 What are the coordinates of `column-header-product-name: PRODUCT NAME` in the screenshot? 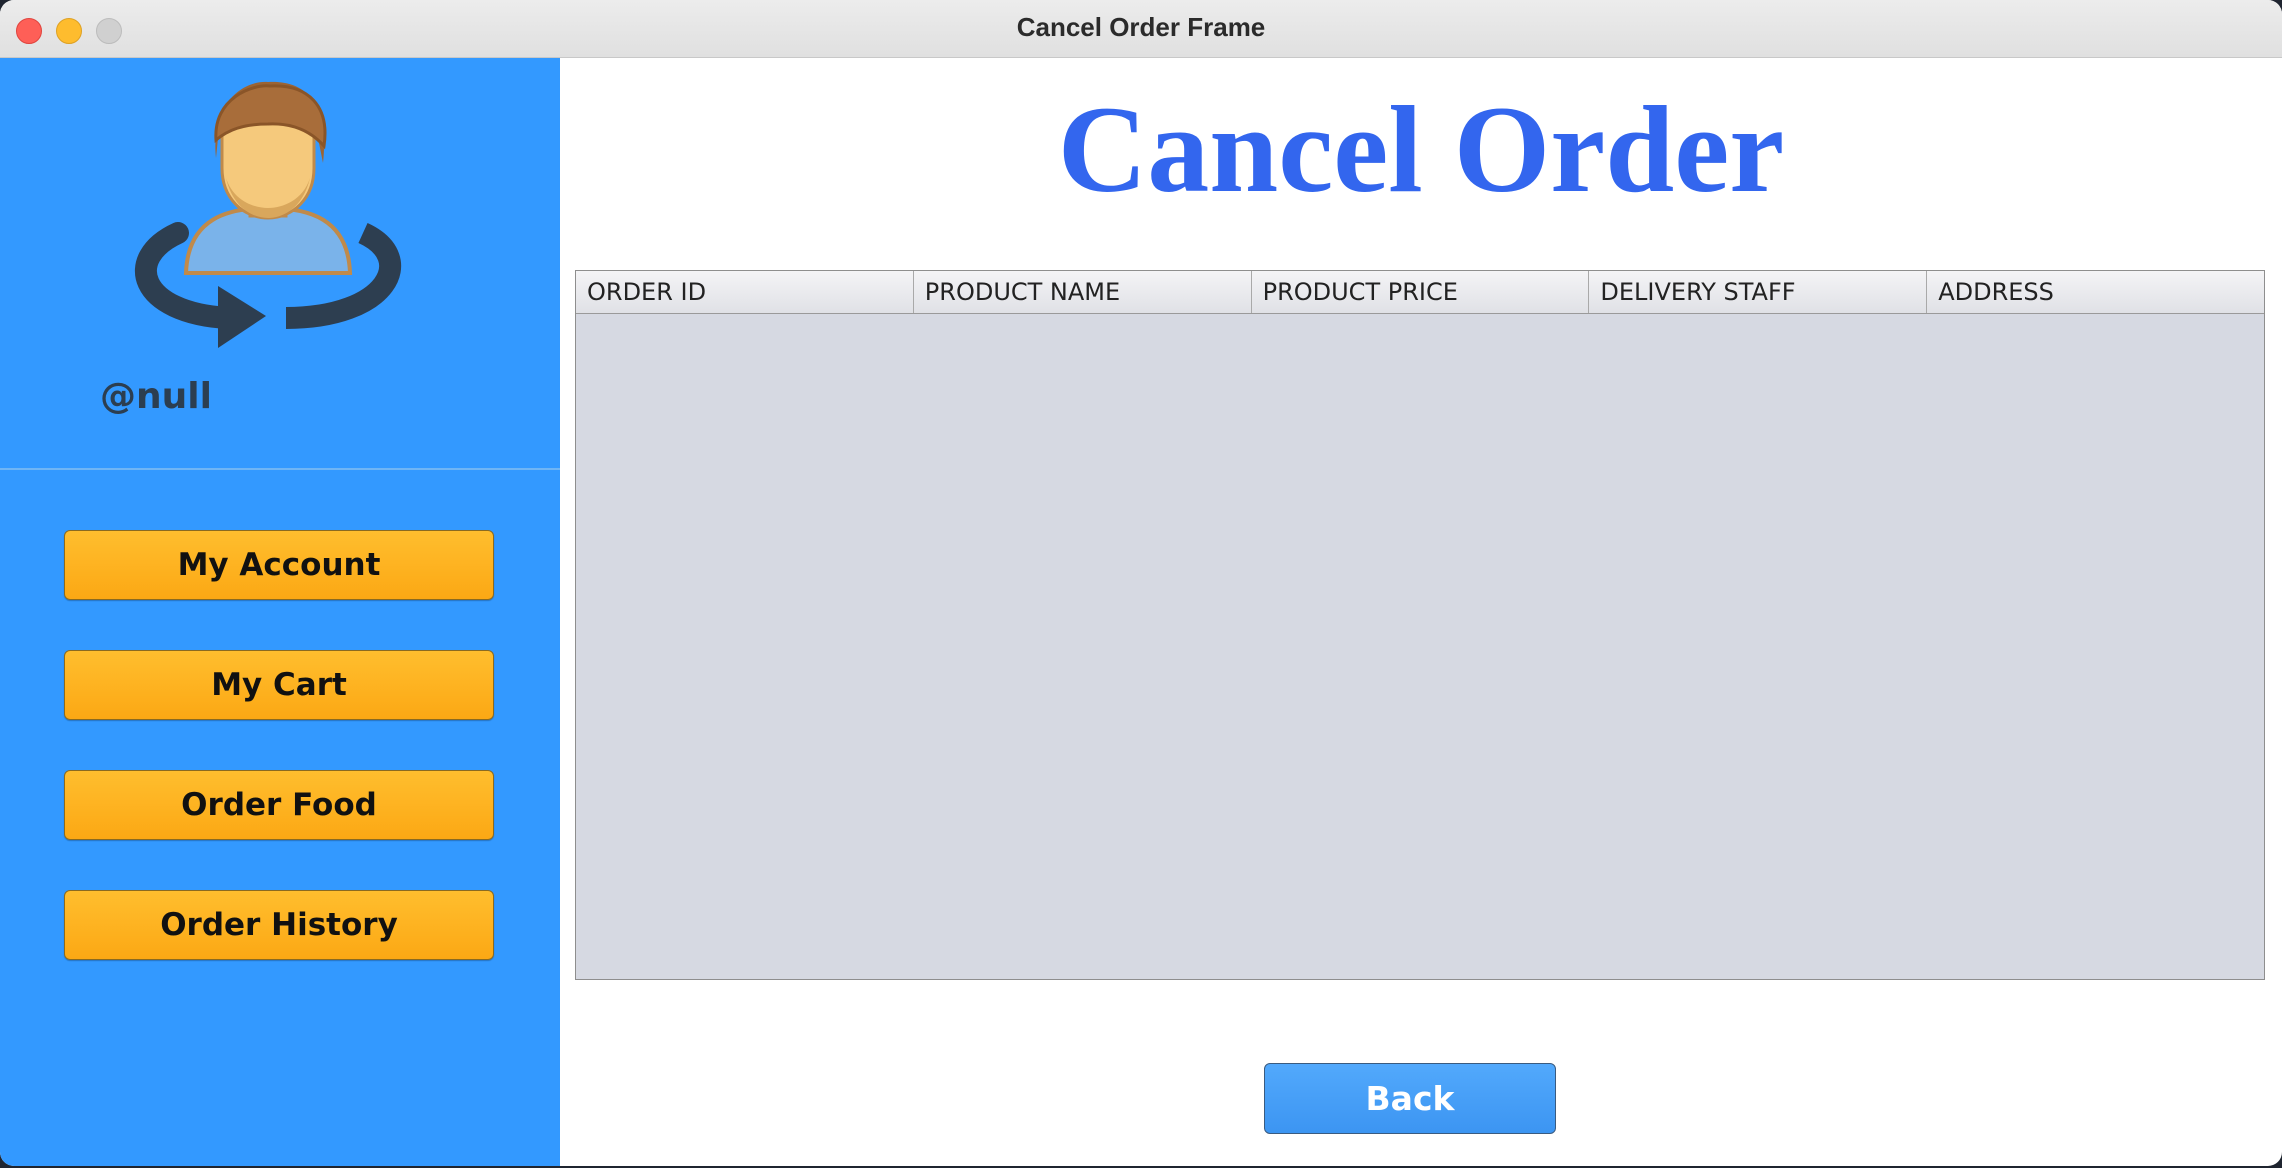 It's located at (1083, 292).